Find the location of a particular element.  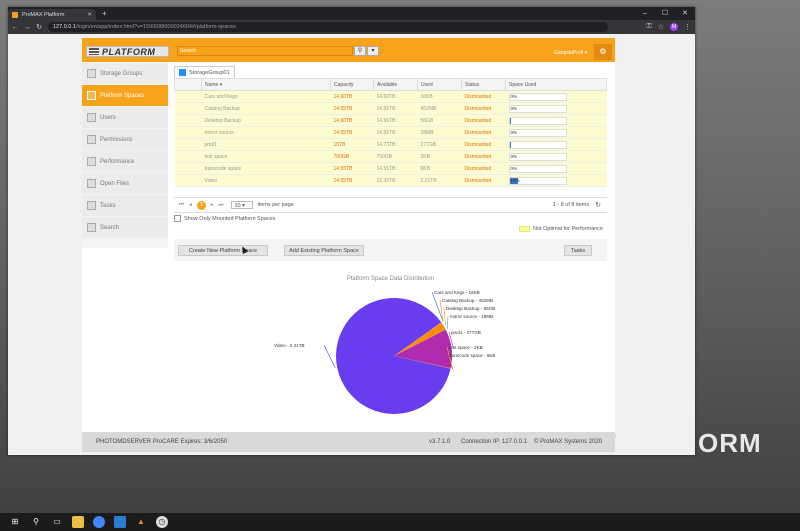

tasks-icon is located at coordinates (91, 205).